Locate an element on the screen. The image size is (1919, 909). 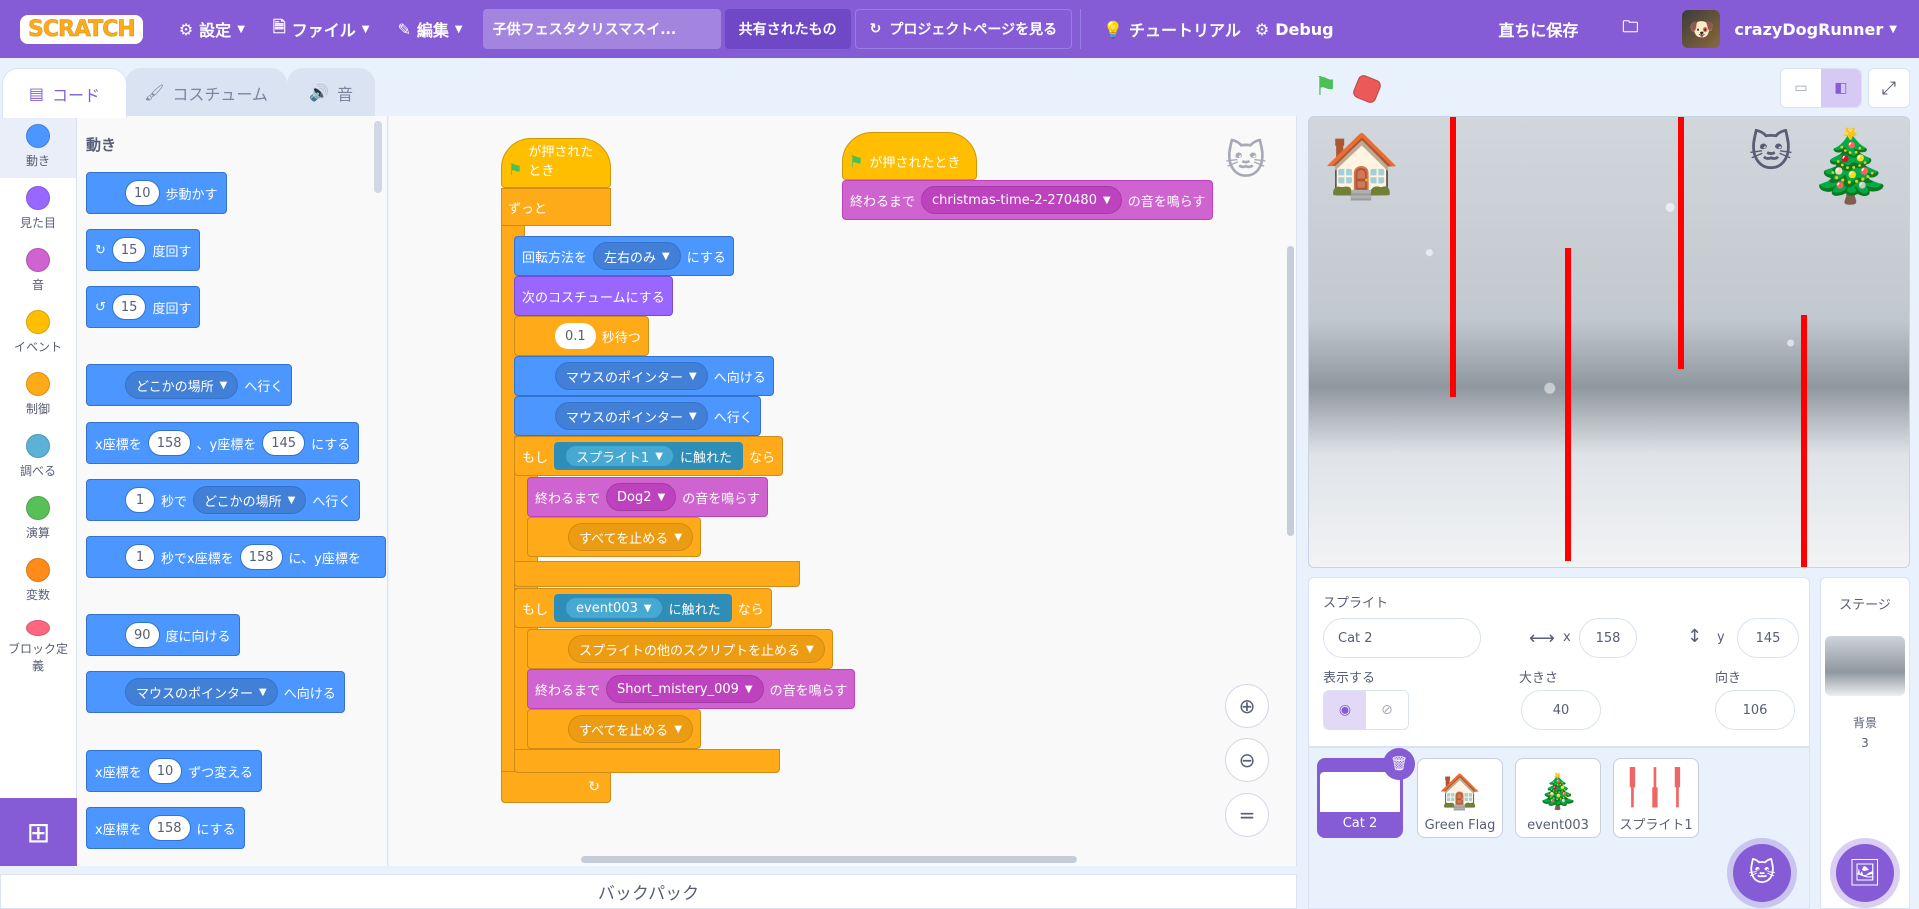
palette-scrollbar is located at coordinates (378, 157).